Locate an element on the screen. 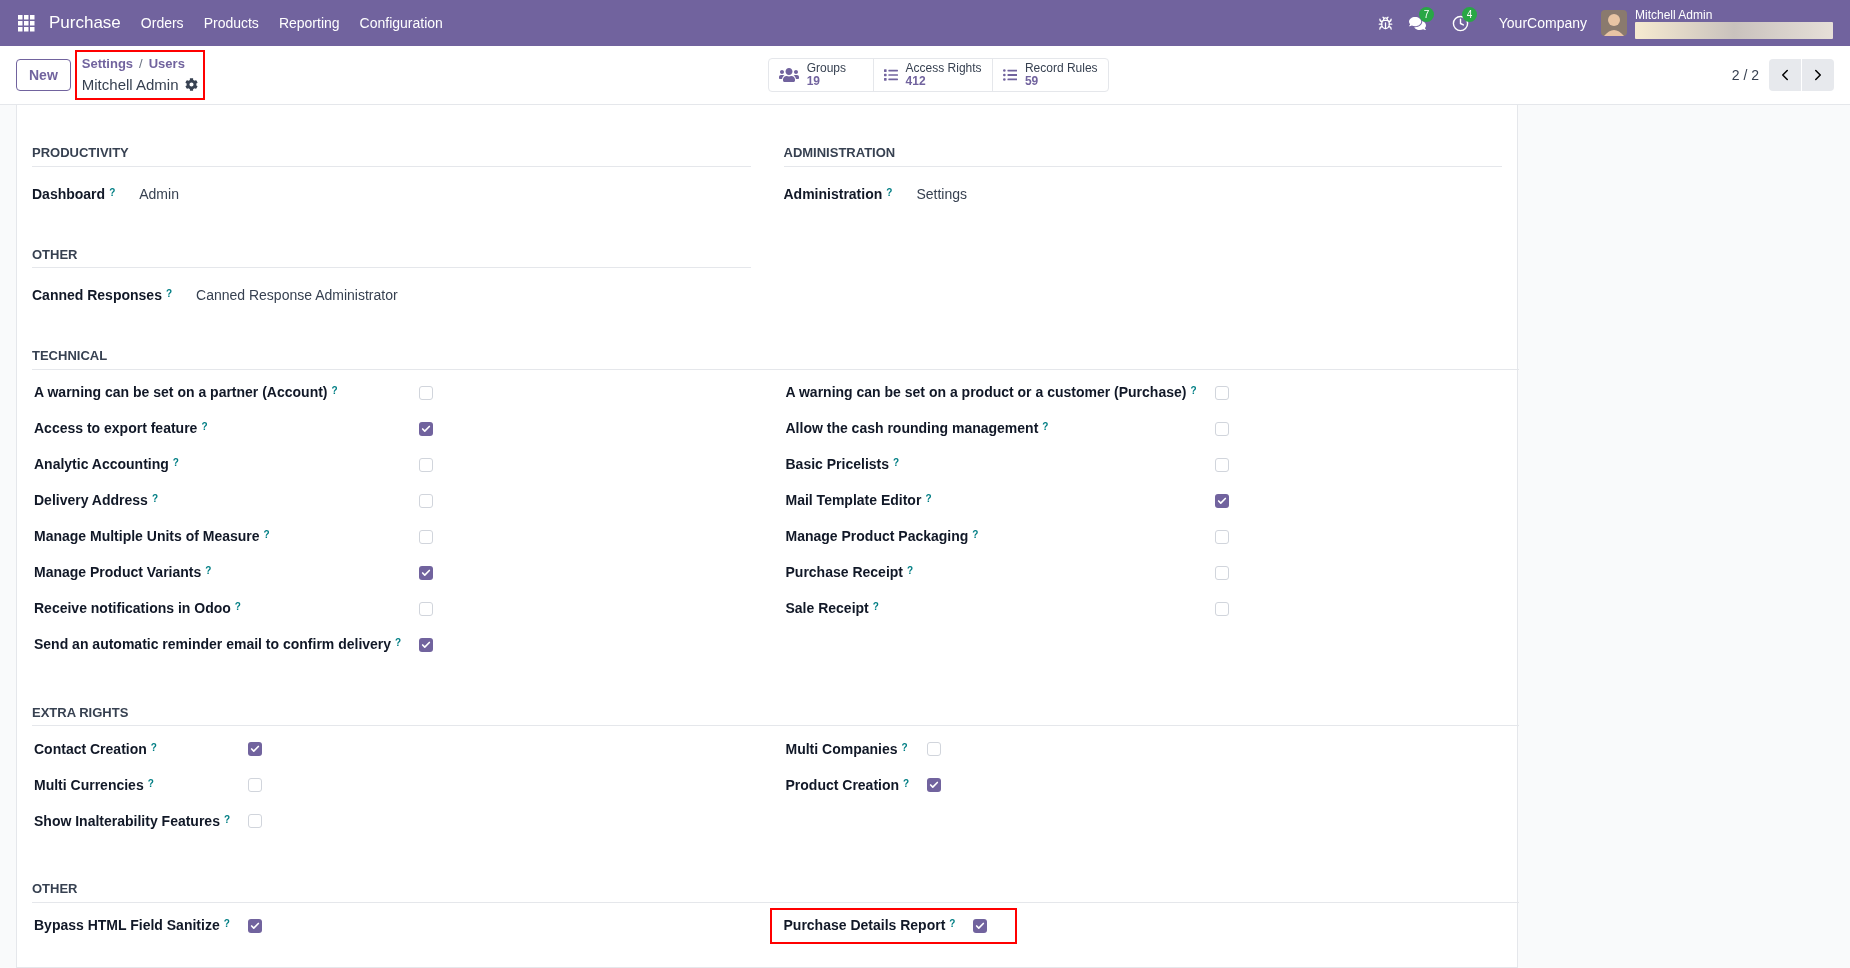 This screenshot has height=968, width=1850. notification-badge: 4 is located at coordinates (1469, 14).